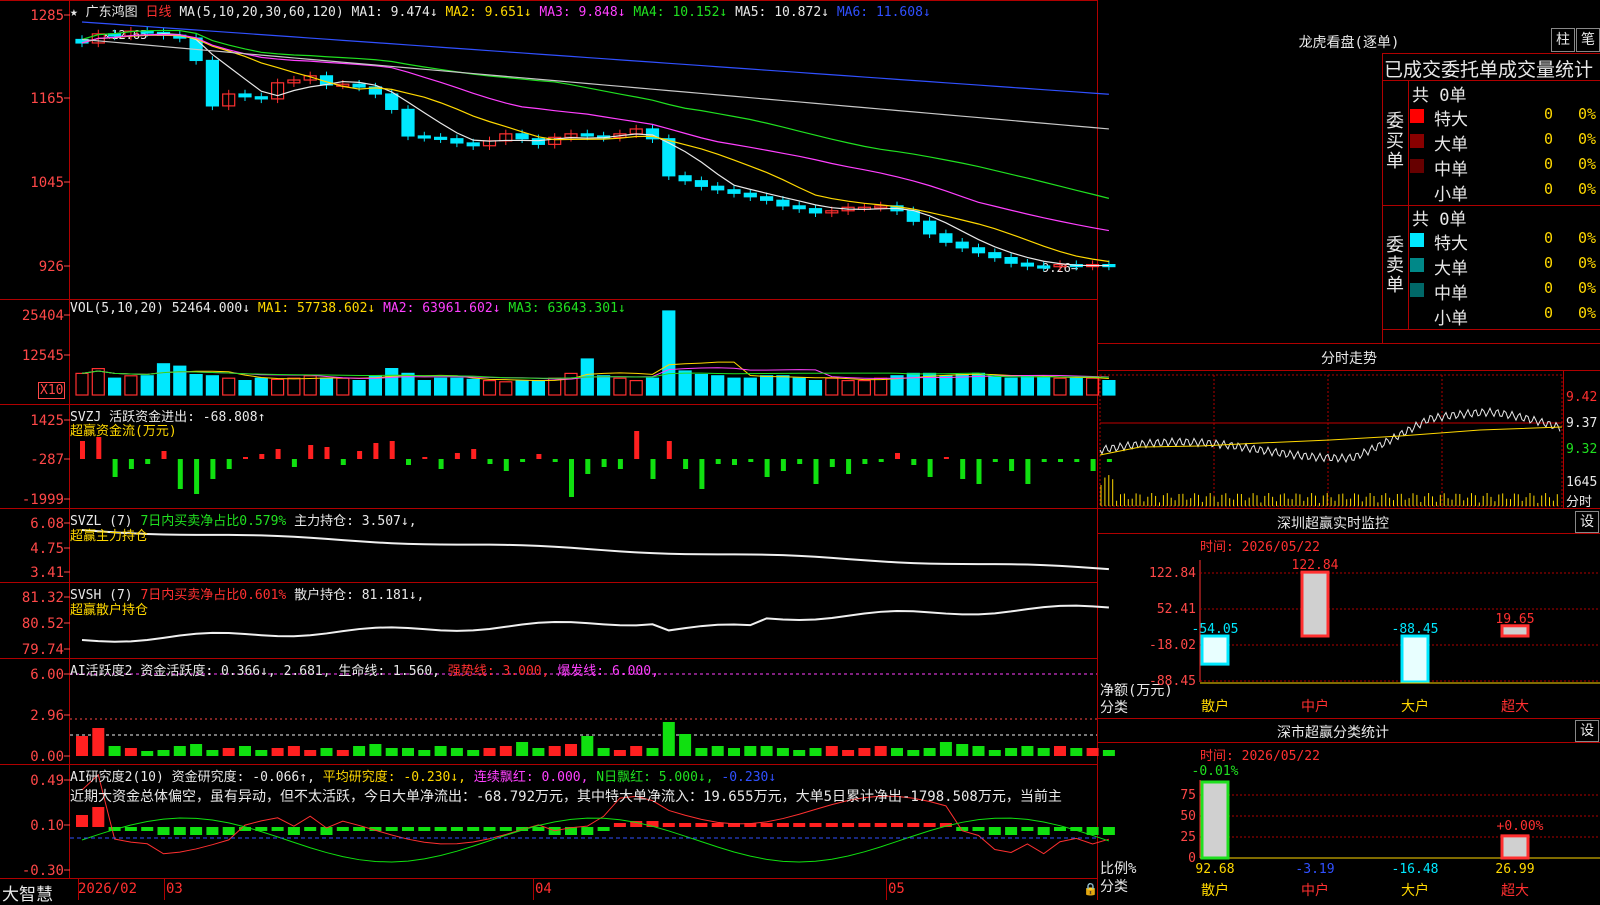 This screenshot has height=905, width=1600. I want to click on fs-avg-line, so click(1331, 441).